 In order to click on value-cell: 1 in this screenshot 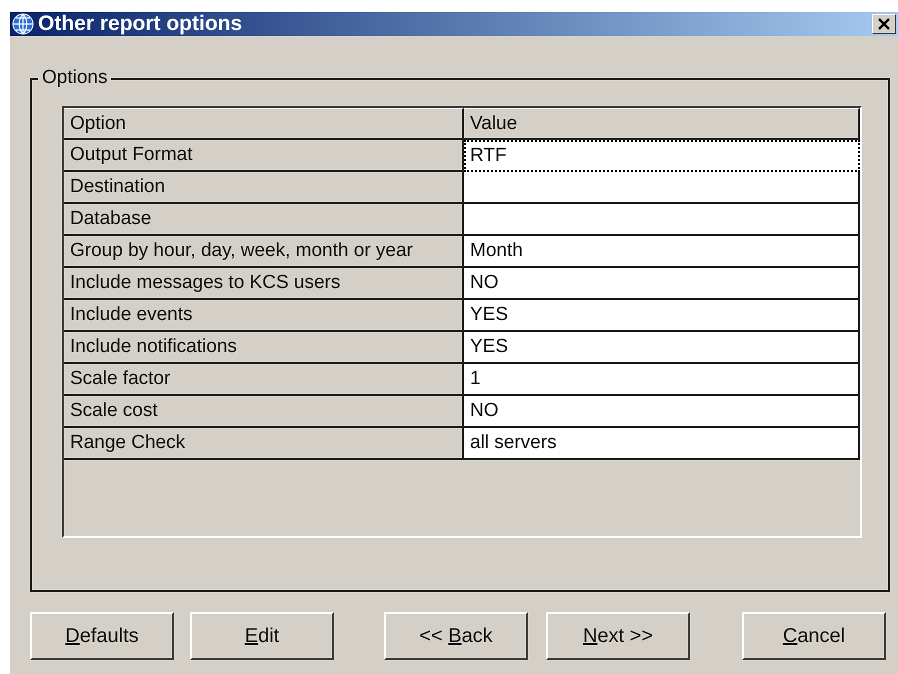, I will do `click(662, 380)`.